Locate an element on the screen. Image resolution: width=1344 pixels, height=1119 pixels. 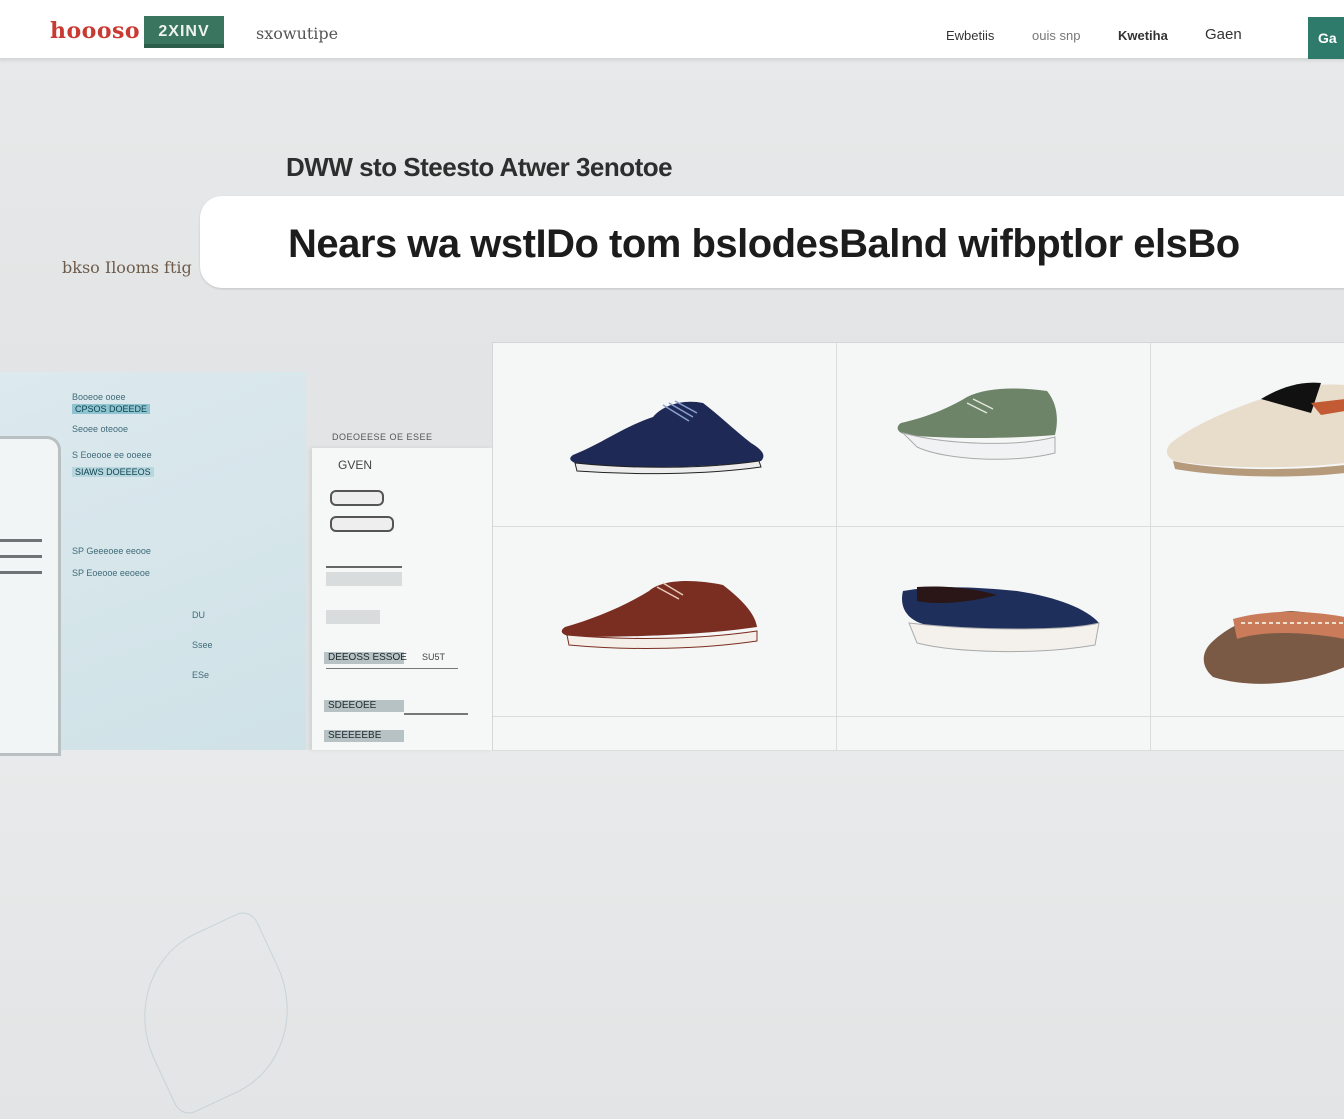
left-line: SP Eoeooe eeoeoe is located at coordinates (111, 573).